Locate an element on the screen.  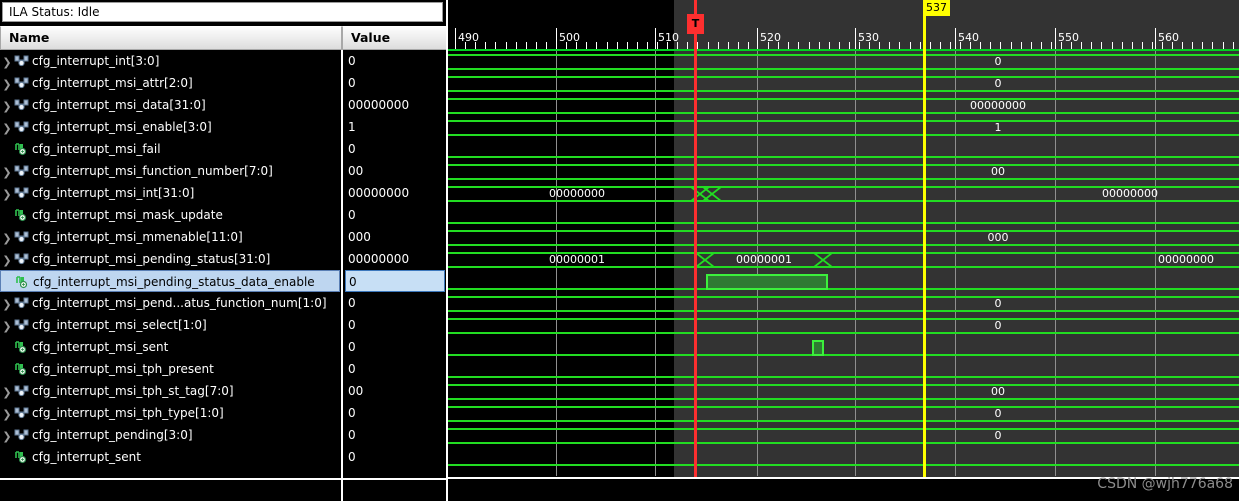
signal-row: ❯ cfg_interrupt_msi_enable[3:0] 1 is located at coordinates (224, 127).